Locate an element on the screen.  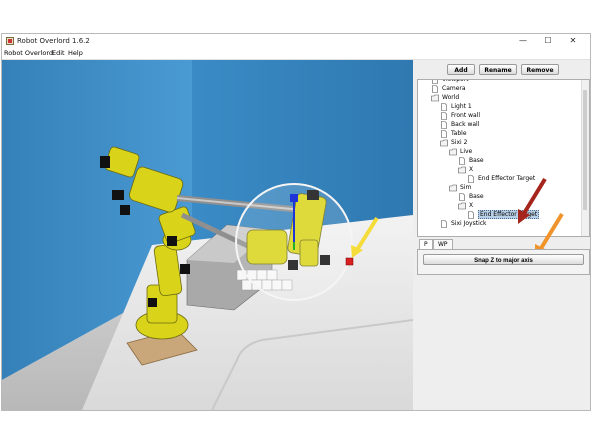
add-button: Add is located at coordinates (461, 69).